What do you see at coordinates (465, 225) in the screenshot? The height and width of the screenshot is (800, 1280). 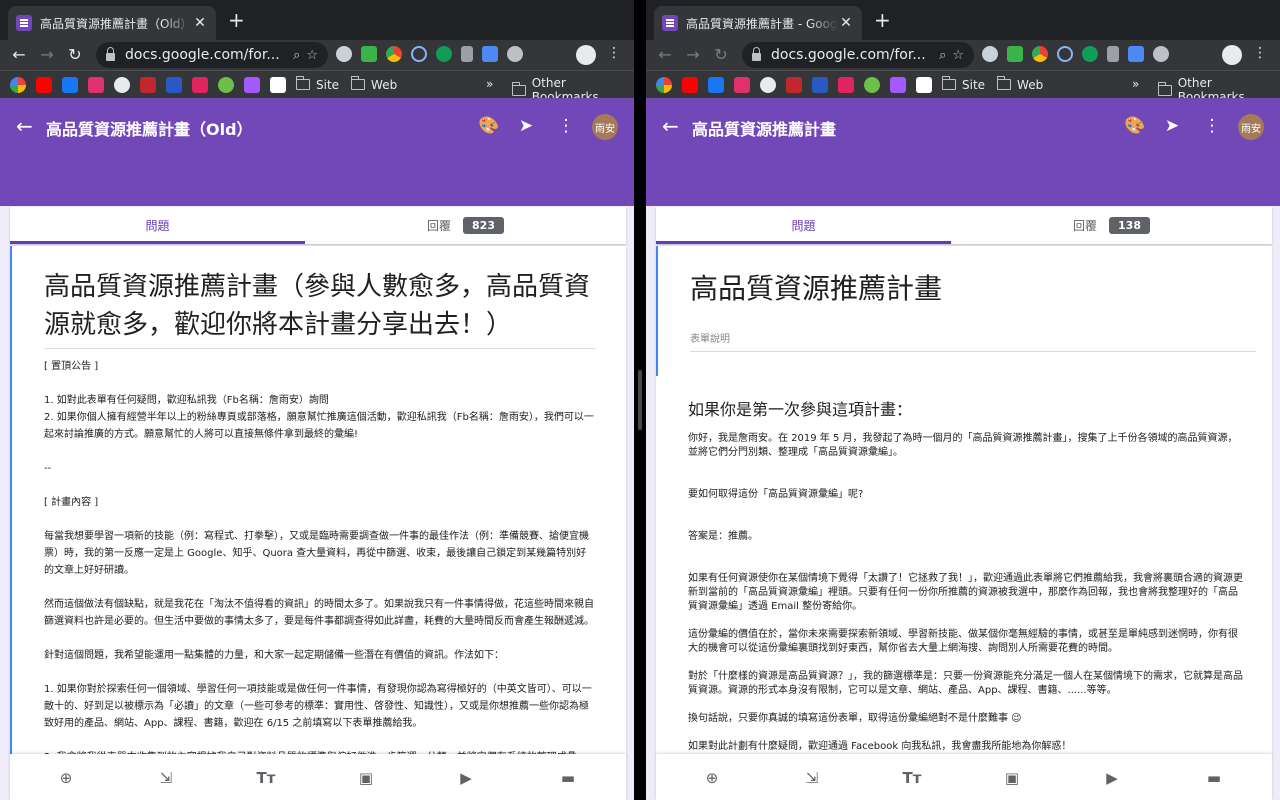 I see `tab-responses: 回覆 823` at bounding box center [465, 225].